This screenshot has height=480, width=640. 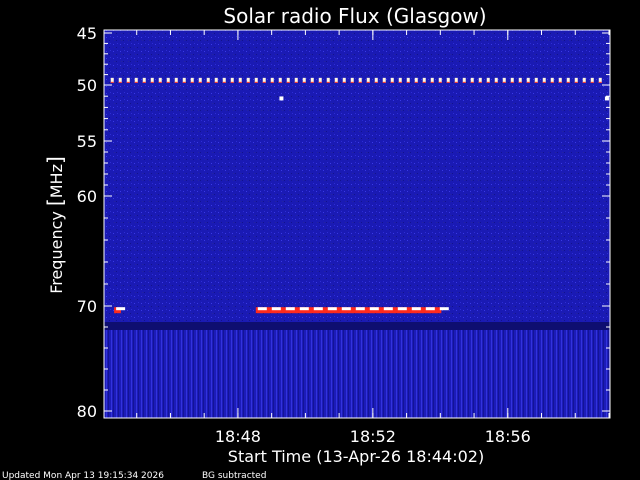 What do you see at coordinates (354, 16) in the screenshot?
I see `chart-title: Solar radio Flux (Glasgow)` at bounding box center [354, 16].